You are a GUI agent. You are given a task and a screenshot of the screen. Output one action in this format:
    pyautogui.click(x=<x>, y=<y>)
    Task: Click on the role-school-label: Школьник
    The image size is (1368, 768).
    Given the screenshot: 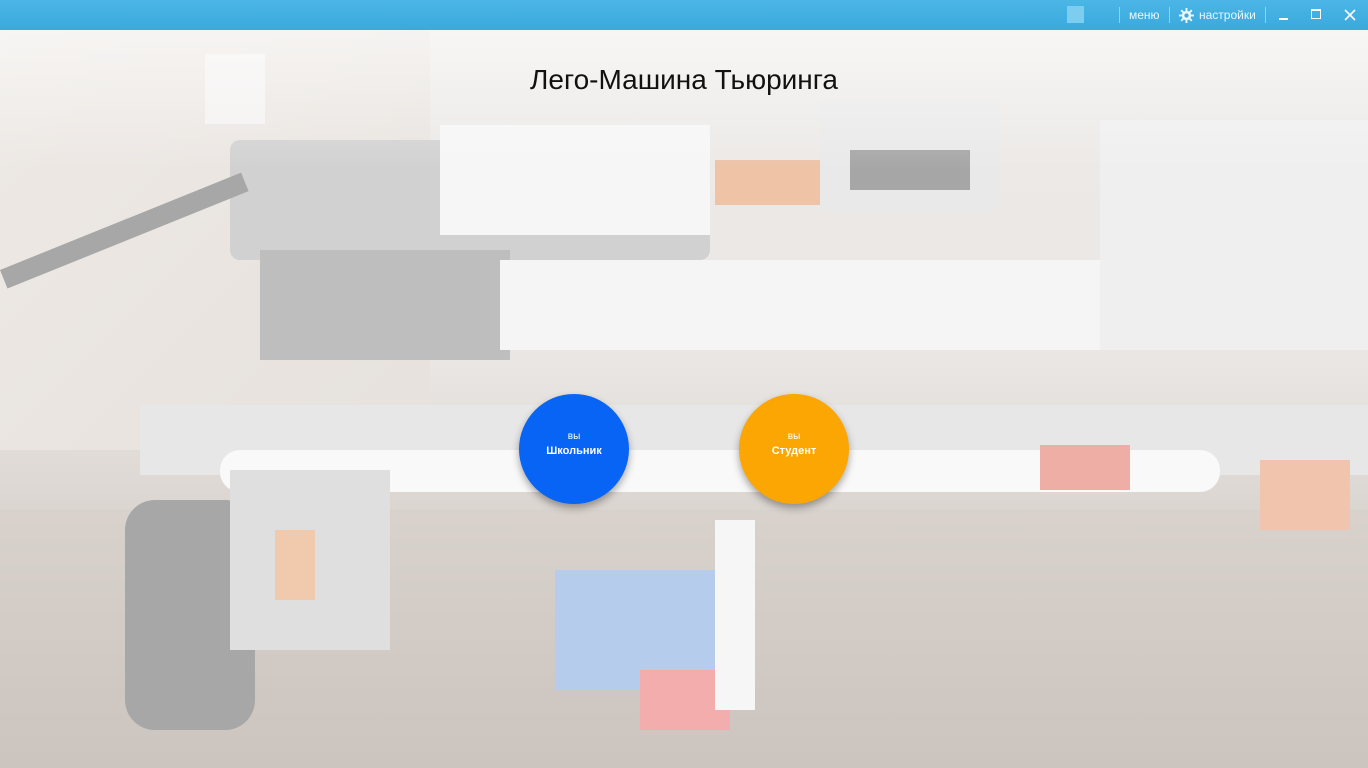 What is the action you would take?
    pyautogui.click(x=574, y=451)
    